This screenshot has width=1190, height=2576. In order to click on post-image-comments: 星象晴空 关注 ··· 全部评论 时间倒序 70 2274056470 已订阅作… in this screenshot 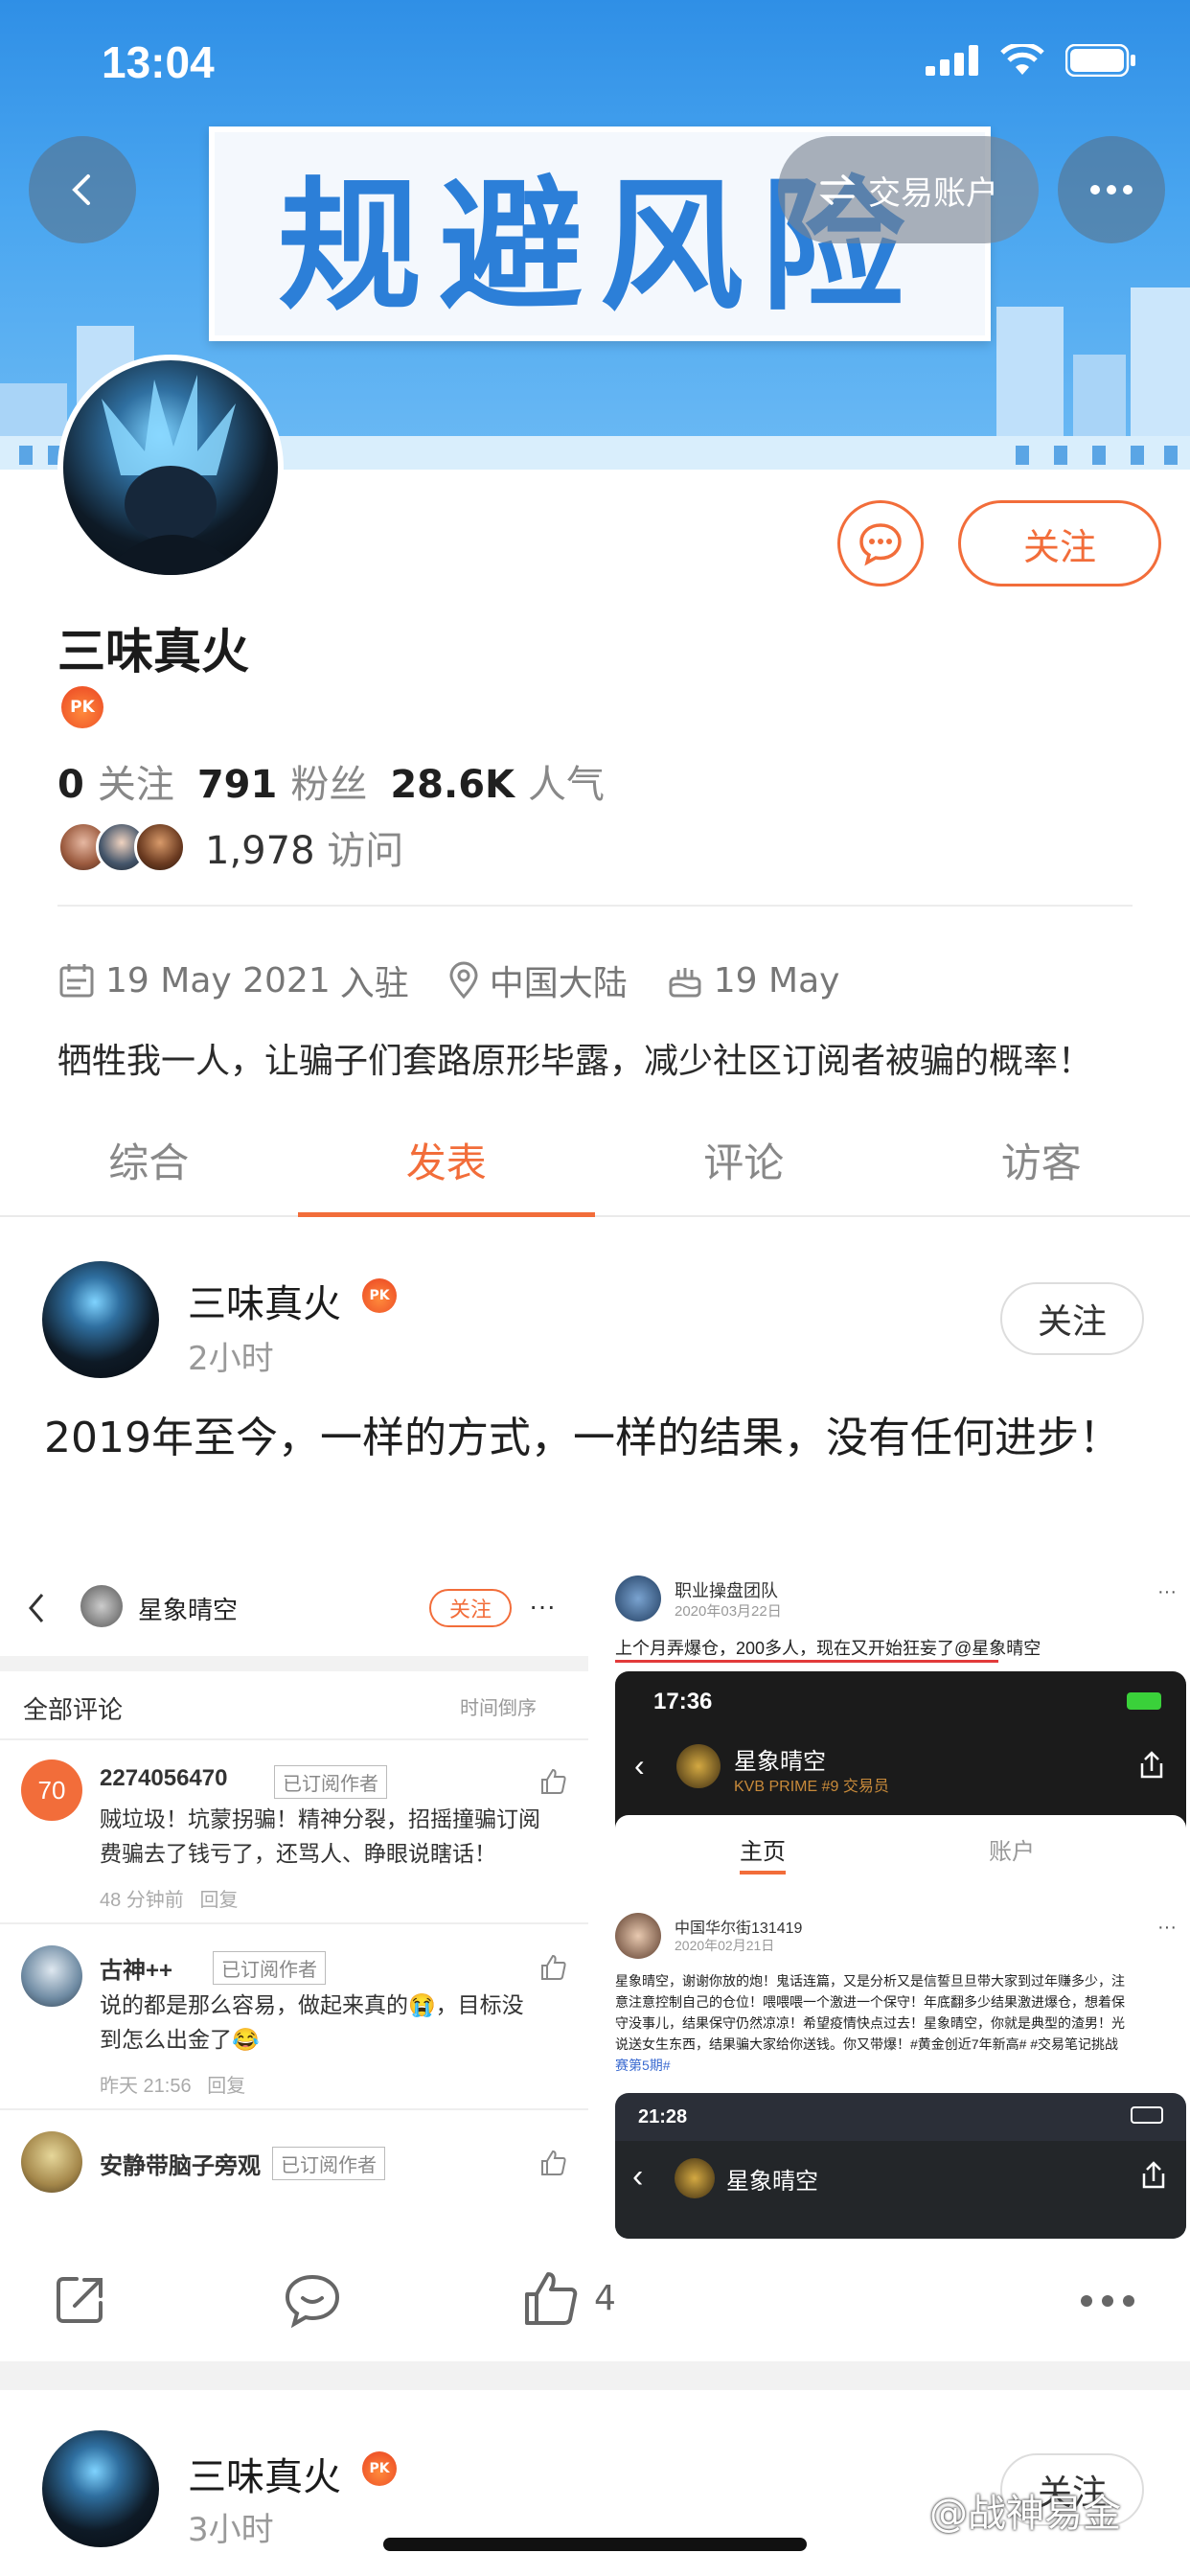, I will do `click(294, 1903)`.